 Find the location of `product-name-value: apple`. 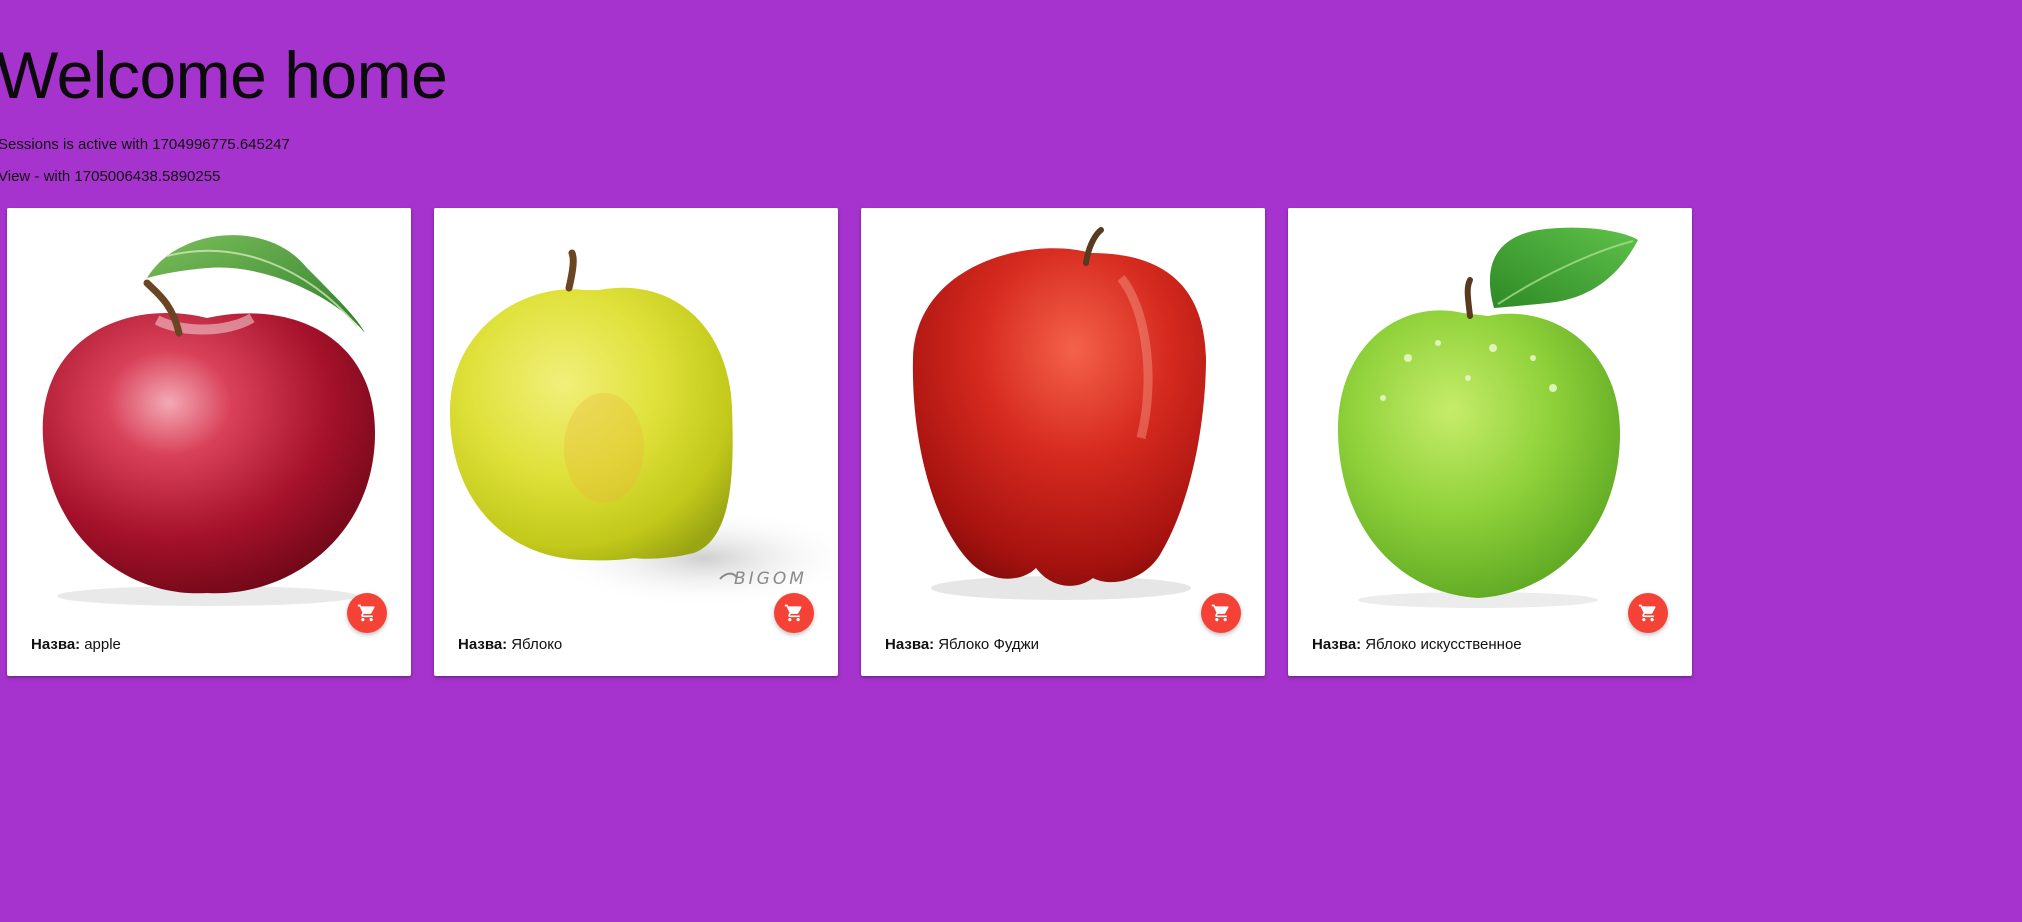

product-name-value: apple is located at coordinates (102, 644).